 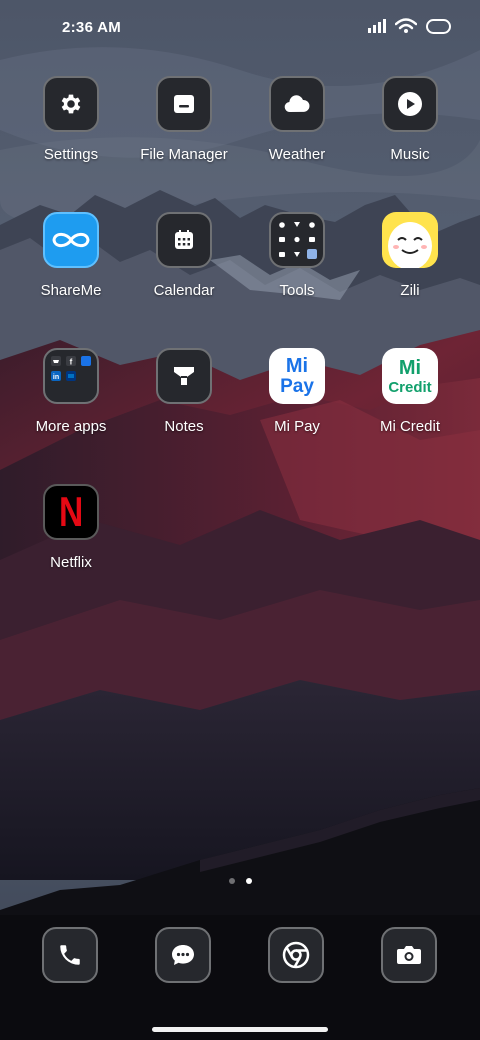 I want to click on app-label: Settings, so click(x=71, y=154).